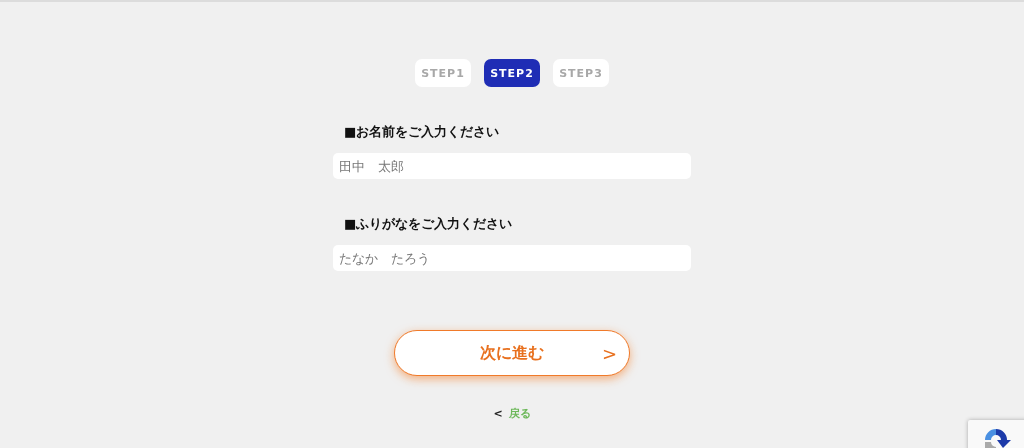 The width and height of the screenshot is (1024, 448). Describe the element at coordinates (512, 258) in the screenshot. I see `input-field: たなか たろう` at that location.